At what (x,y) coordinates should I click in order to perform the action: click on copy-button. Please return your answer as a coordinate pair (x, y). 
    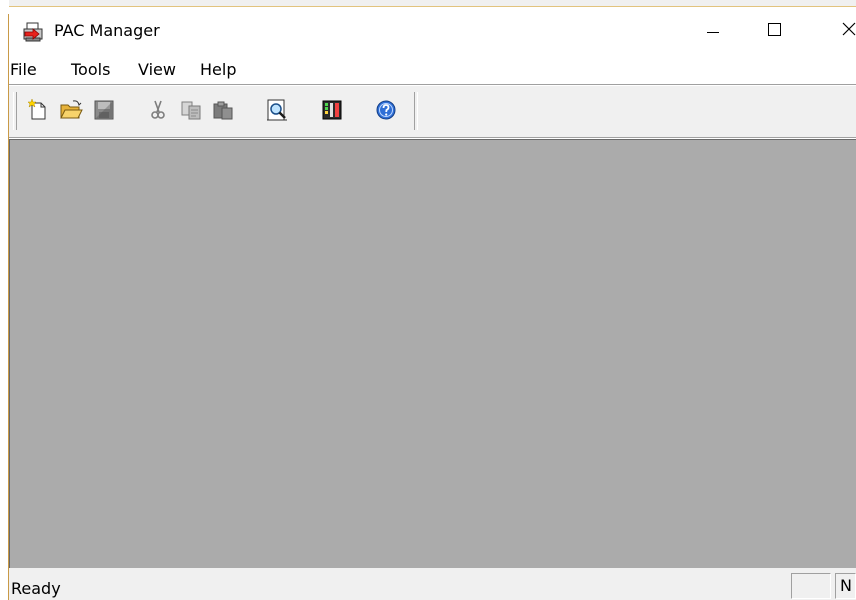
    Looking at the image, I should click on (191, 110).